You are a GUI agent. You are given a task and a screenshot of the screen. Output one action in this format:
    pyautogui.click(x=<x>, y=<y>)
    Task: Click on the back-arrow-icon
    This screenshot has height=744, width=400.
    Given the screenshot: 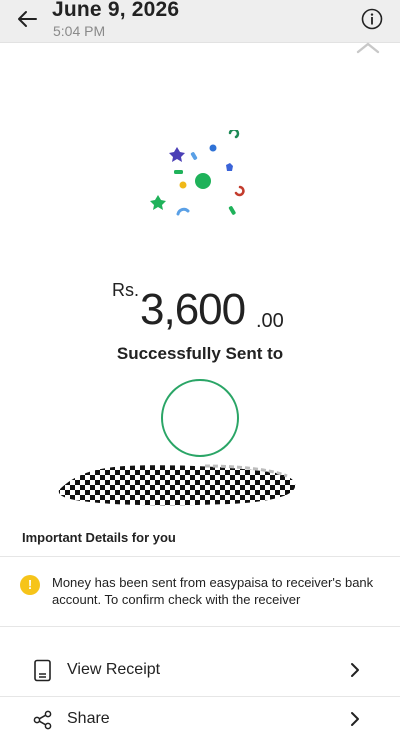 What is the action you would take?
    pyautogui.click(x=27, y=19)
    